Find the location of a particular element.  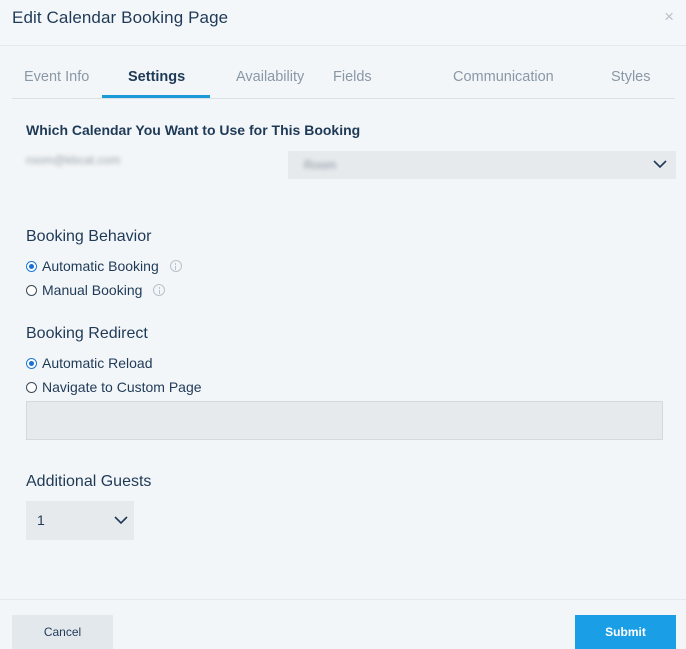

radio-label: Manual Booking is located at coordinates (92, 290).